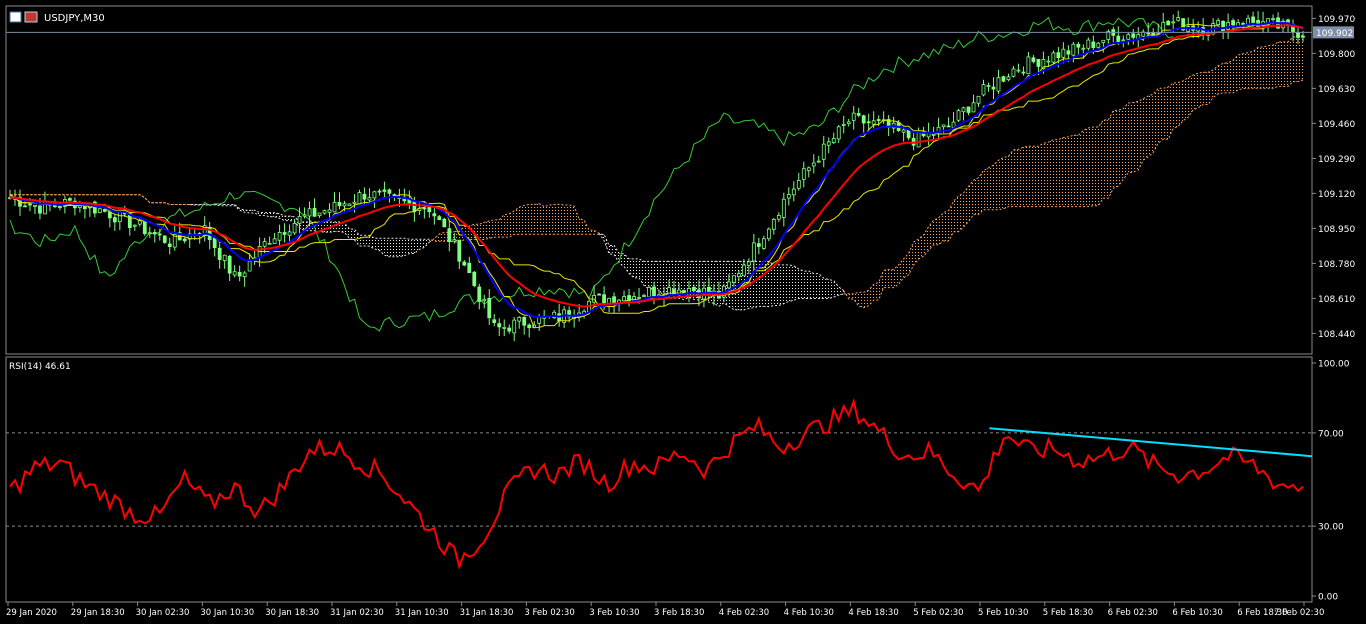  Describe the element at coordinates (40, 367) in the screenshot. I see `rsi-title: RSI(14) 46.61` at that location.